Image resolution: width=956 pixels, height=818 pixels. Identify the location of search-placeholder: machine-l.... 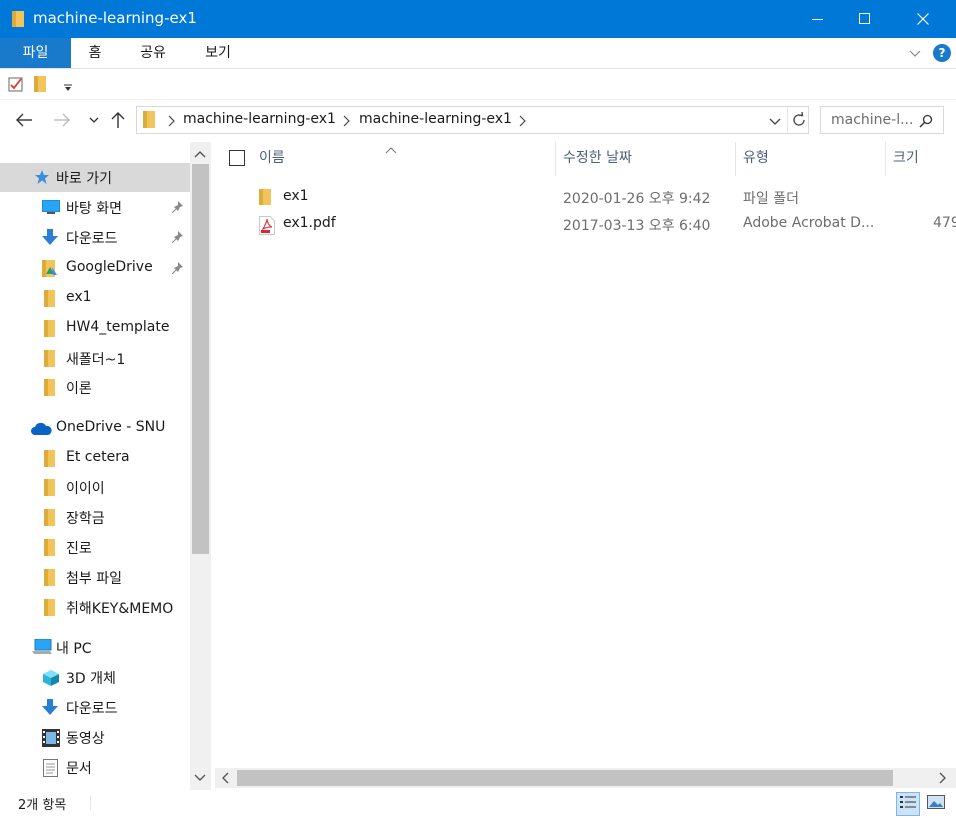
(872, 120).